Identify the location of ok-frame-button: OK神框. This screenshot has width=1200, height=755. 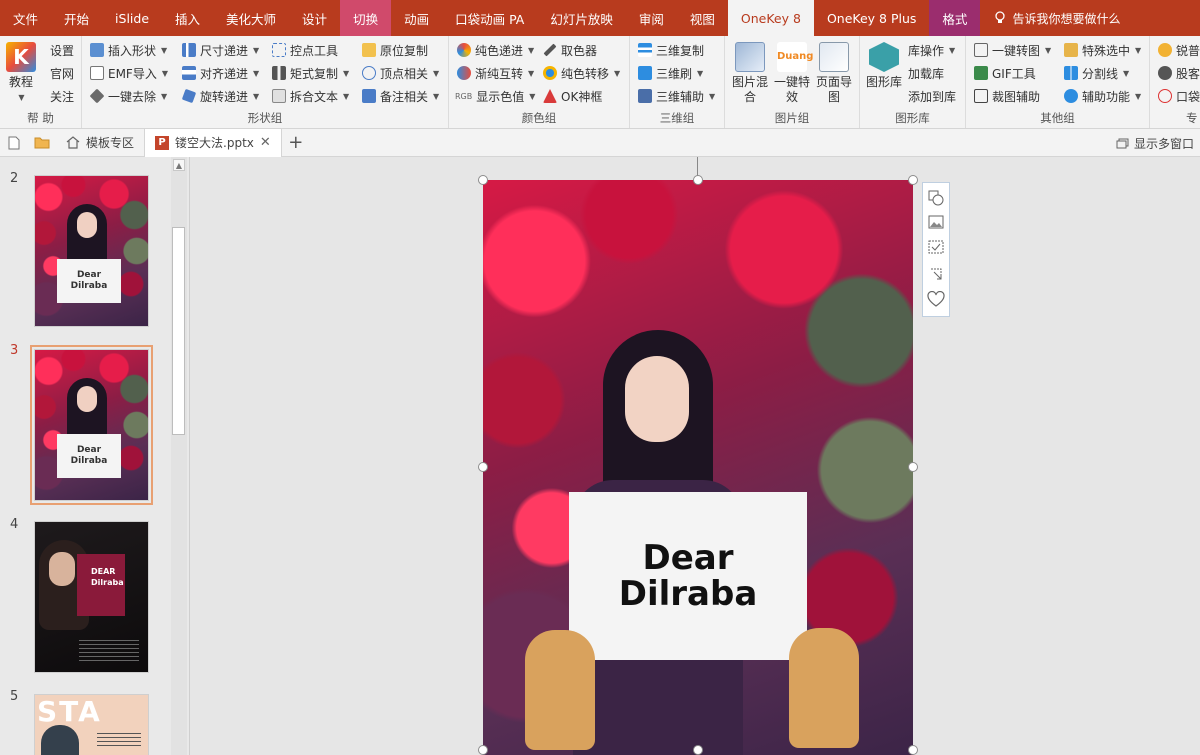
(572, 96).